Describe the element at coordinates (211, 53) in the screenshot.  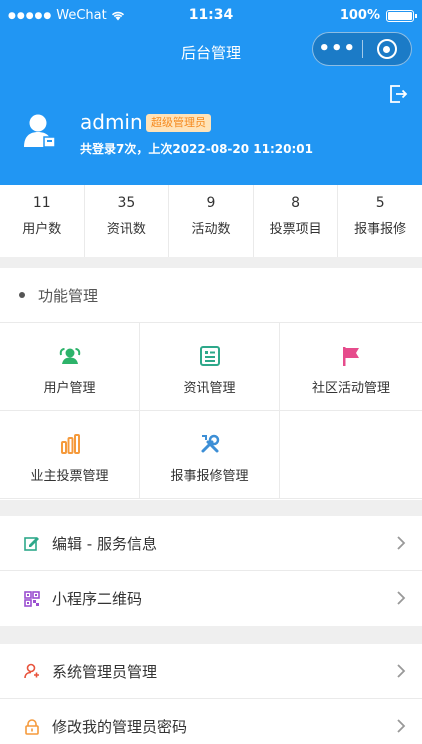
I see `nav-bar: 后台管理 •••` at that location.